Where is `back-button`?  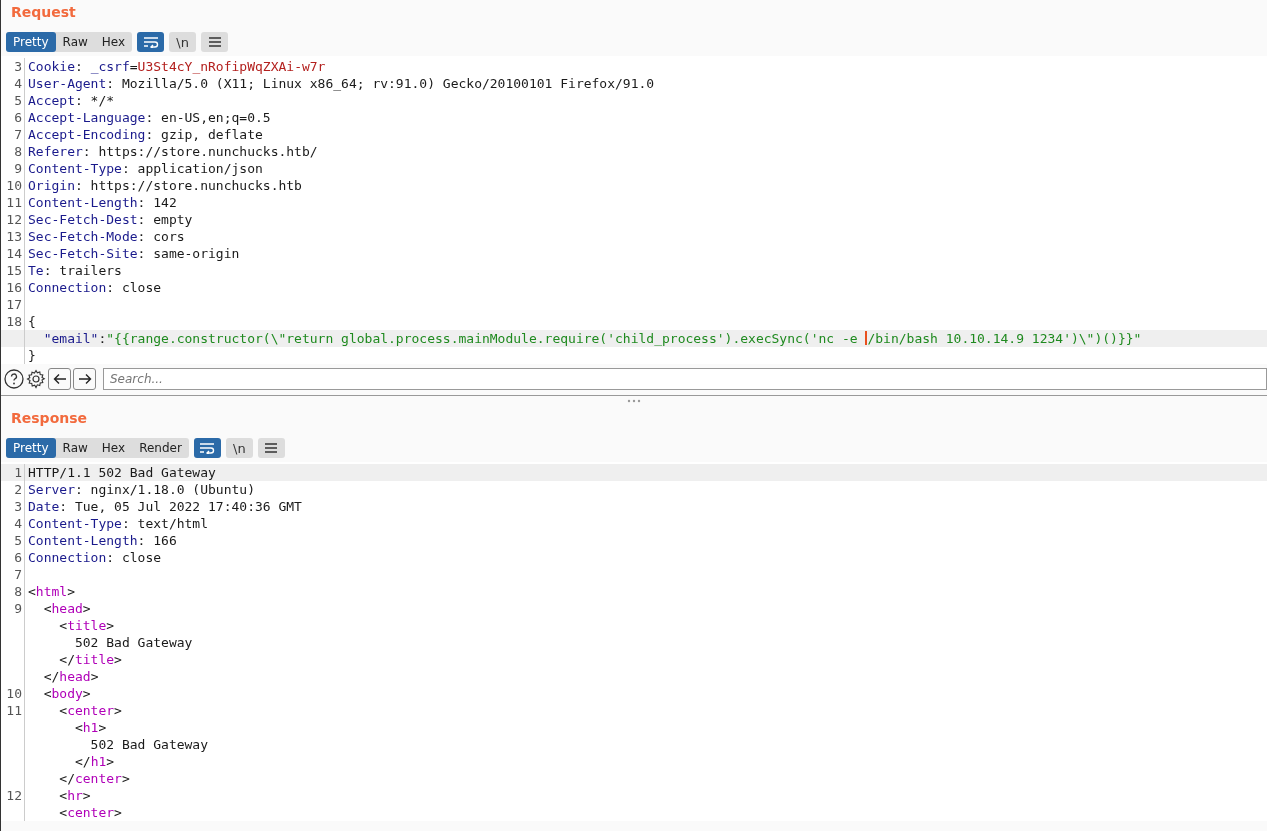 back-button is located at coordinates (59, 379).